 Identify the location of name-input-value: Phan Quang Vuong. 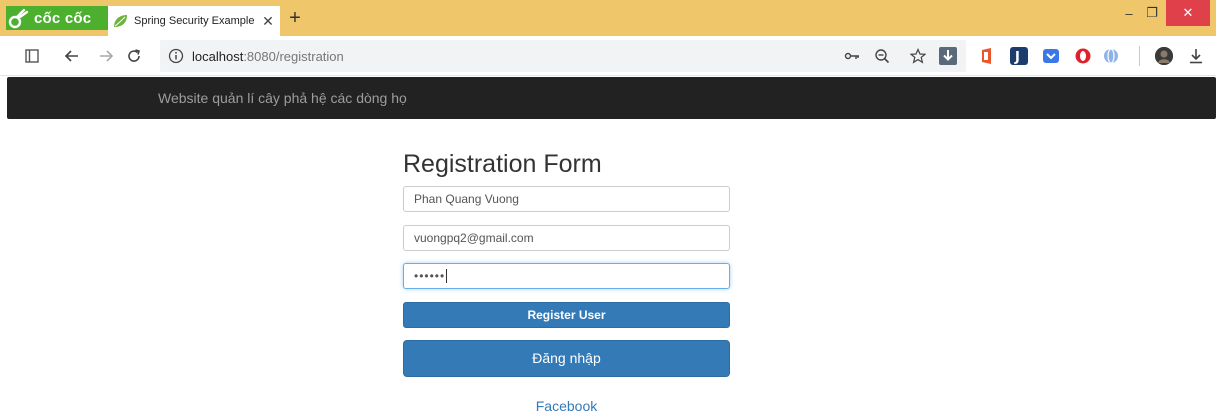
(466, 199).